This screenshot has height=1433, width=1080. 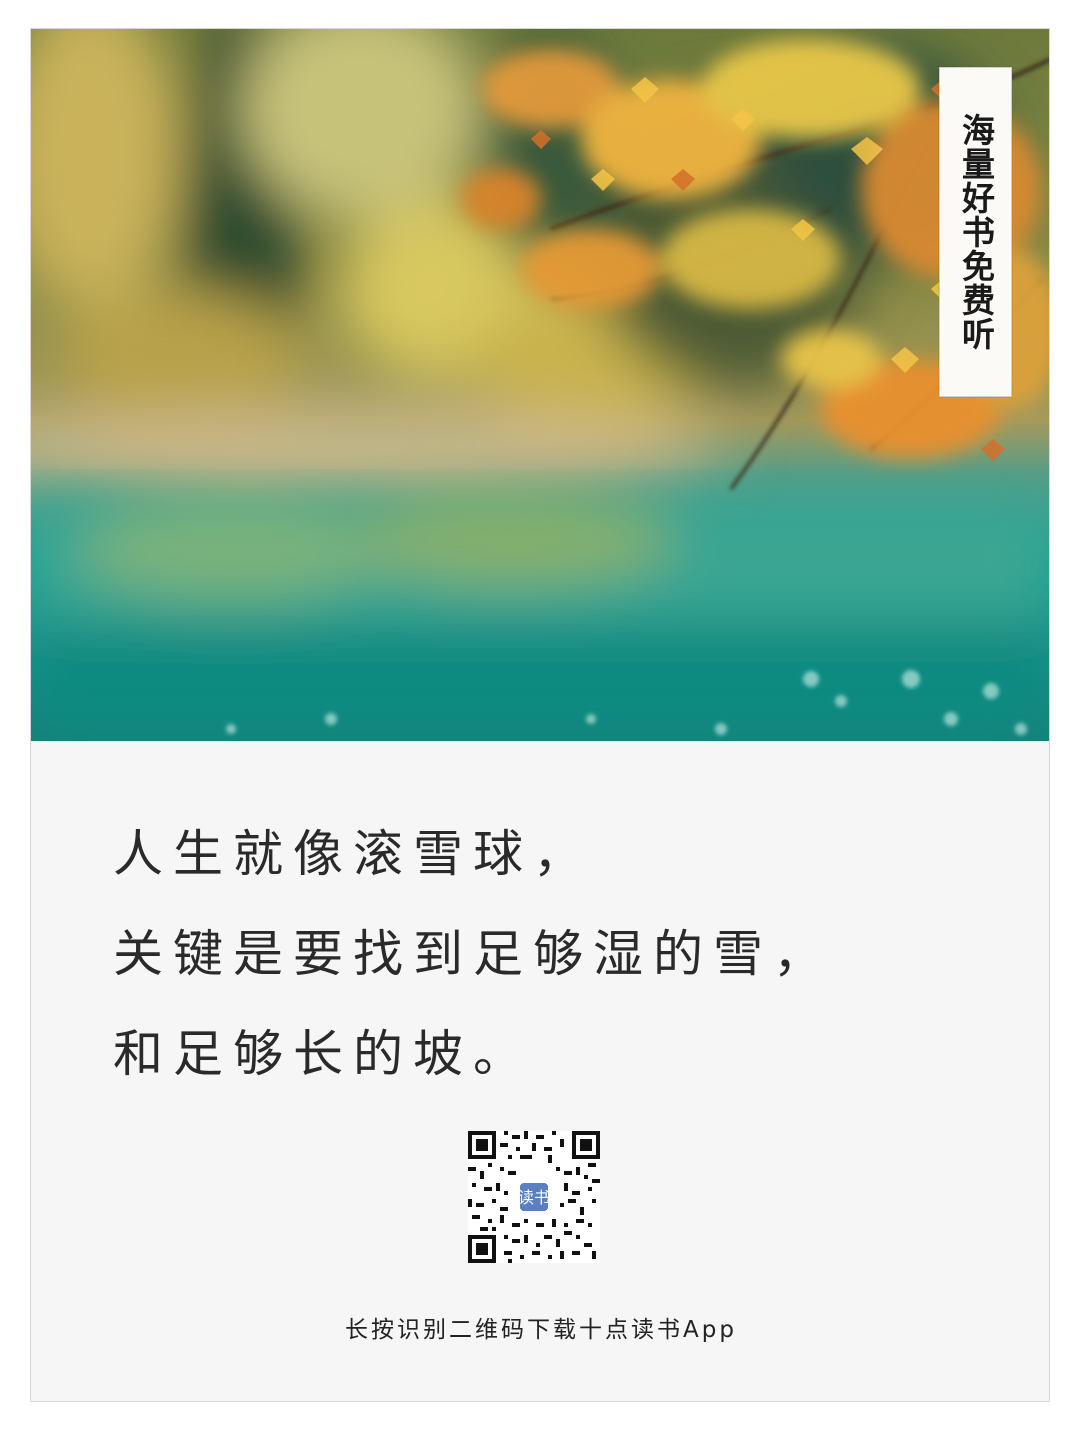 What do you see at coordinates (473, 954) in the screenshot?
I see `quote-line-2: 关键是要找到足够湿的雪，` at bounding box center [473, 954].